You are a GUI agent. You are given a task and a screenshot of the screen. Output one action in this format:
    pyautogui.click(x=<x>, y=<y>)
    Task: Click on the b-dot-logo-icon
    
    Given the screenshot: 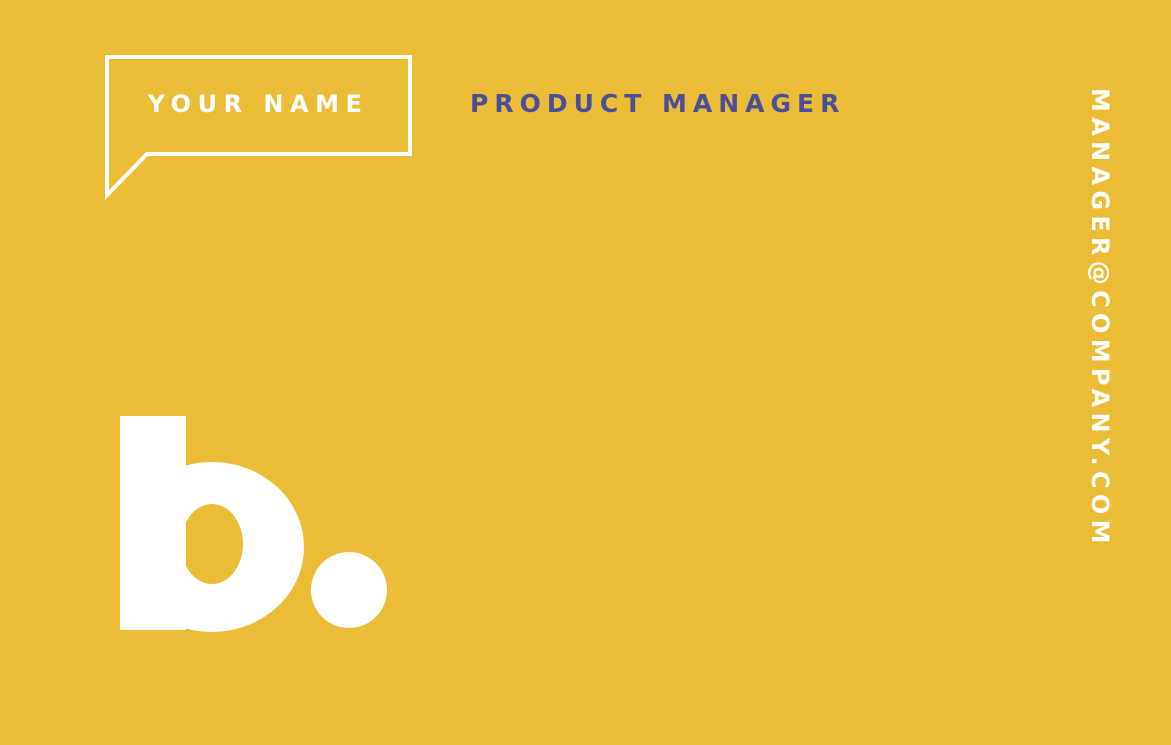 What is the action you would take?
    pyautogui.click(x=253, y=524)
    